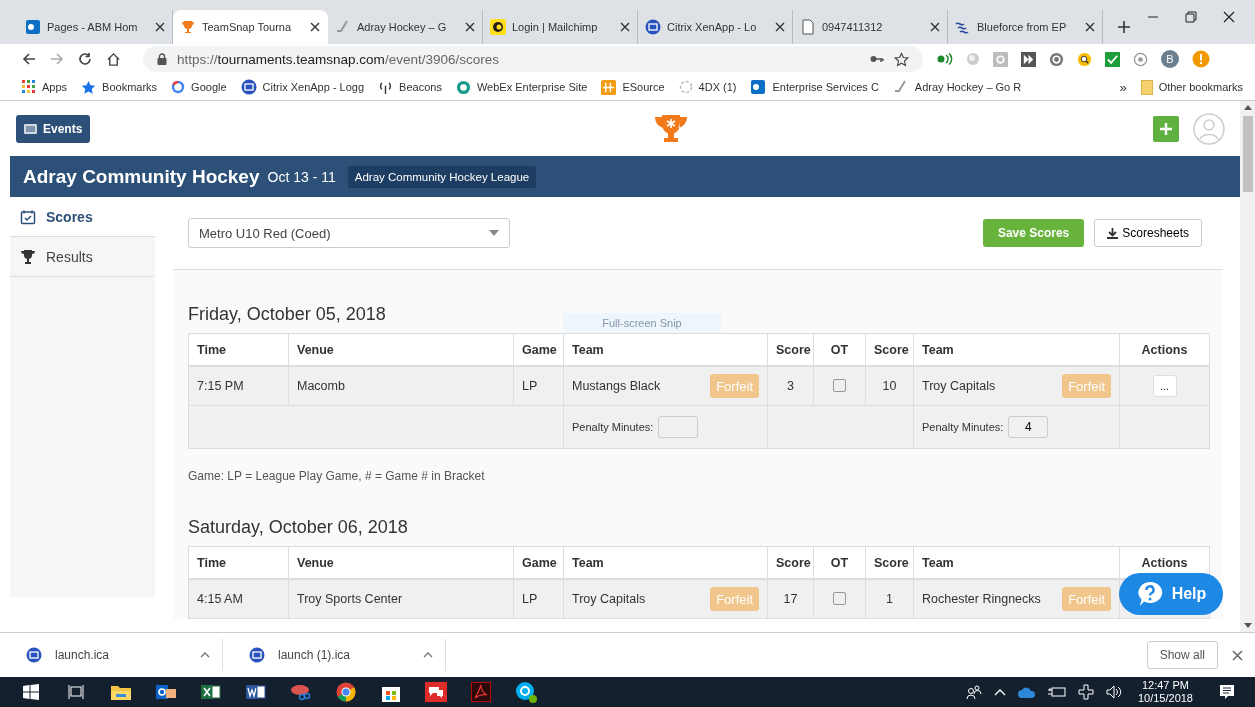 This screenshot has height=707, width=1255. Describe the element at coordinates (1182, 655) in the screenshot. I see `show-all-button: Show all` at that location.